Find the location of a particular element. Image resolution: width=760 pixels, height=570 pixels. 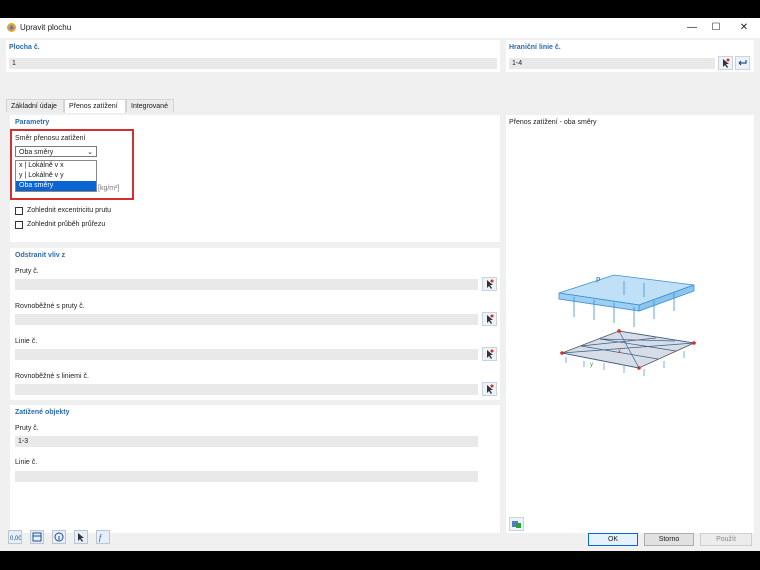

surface-number-field: 1 is located at coordinates (253, 63).